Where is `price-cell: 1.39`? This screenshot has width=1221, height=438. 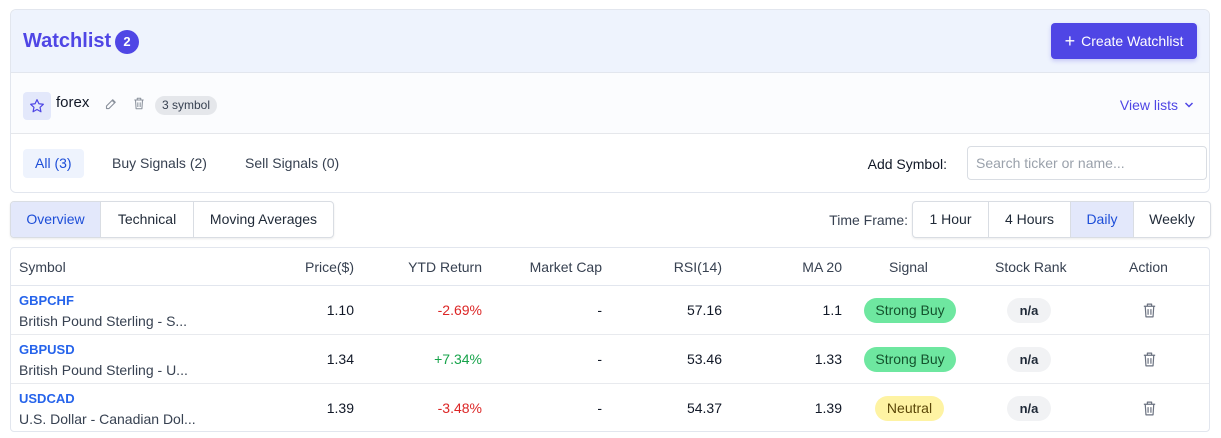
price-cell: 1.39 is located at coordinates (340, 408).